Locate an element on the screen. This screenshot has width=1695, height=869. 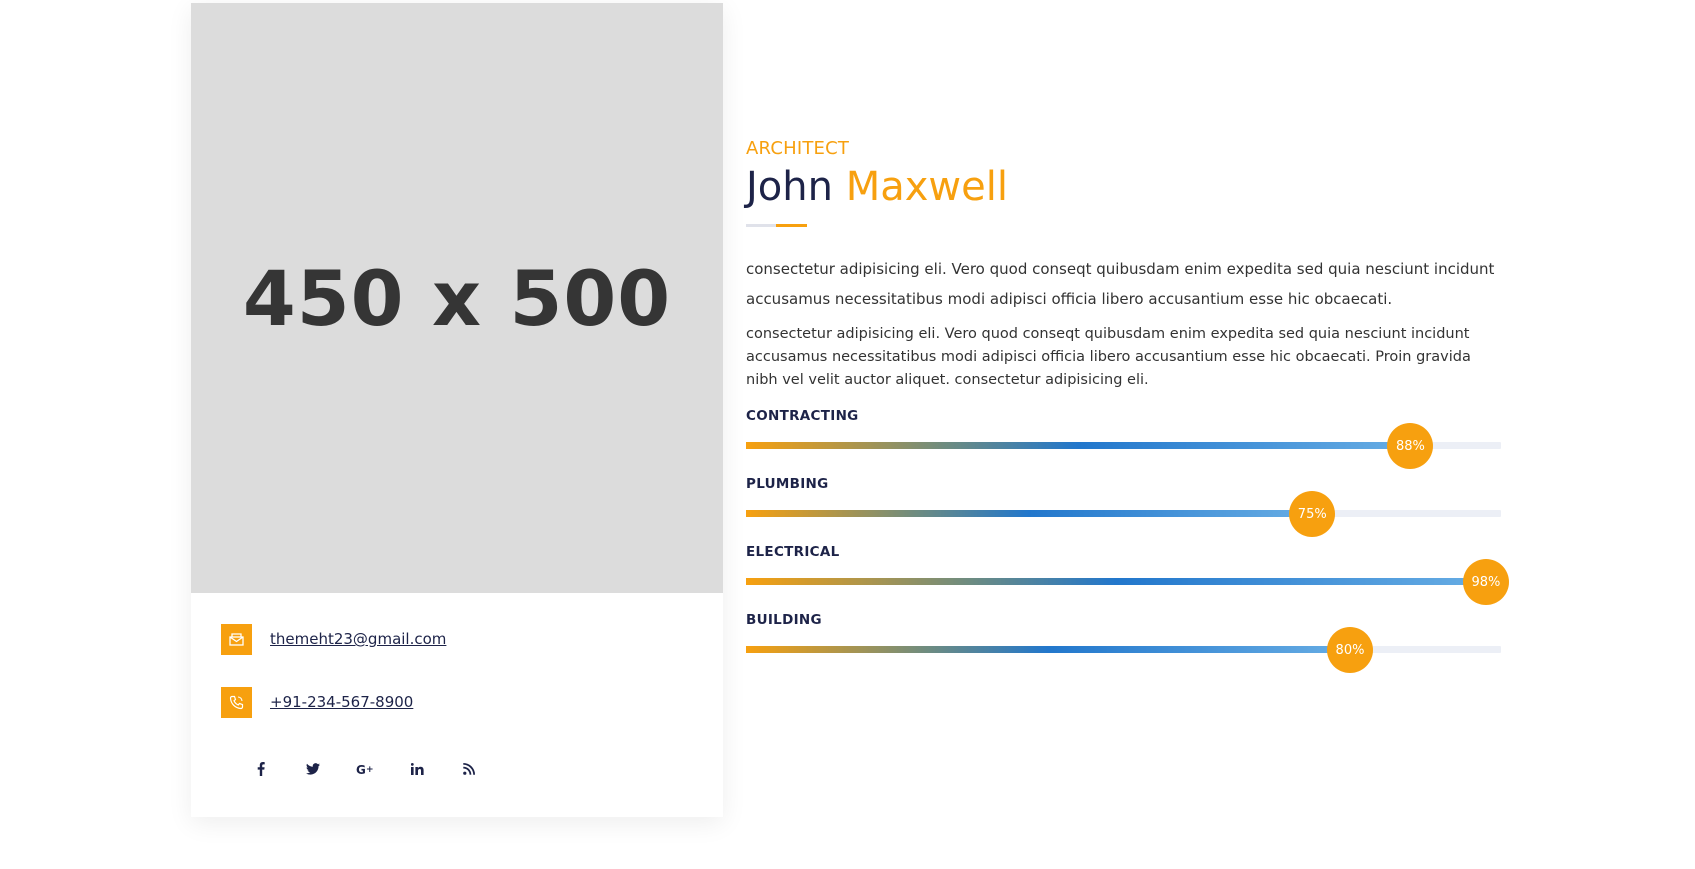
skill-percent-badge: 98% is located at coordinates (1485, 582).